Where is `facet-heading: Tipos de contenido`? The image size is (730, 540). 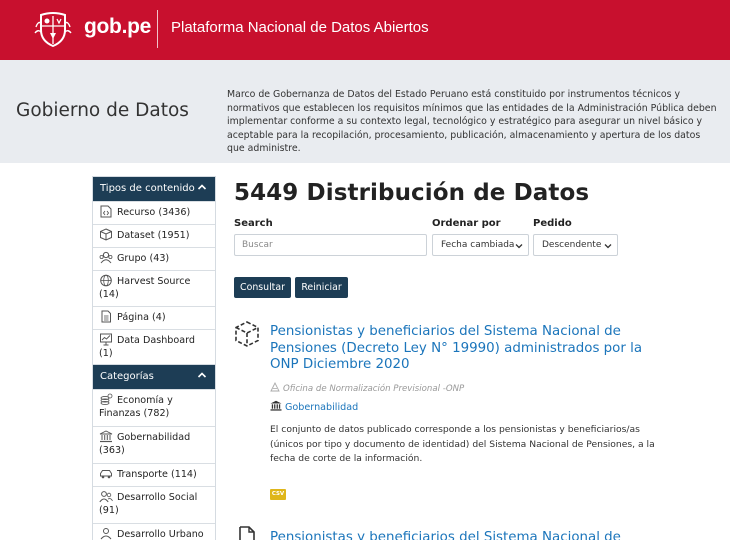
facet-heading: Tipos de contenido is located at coordinates (147, 188).